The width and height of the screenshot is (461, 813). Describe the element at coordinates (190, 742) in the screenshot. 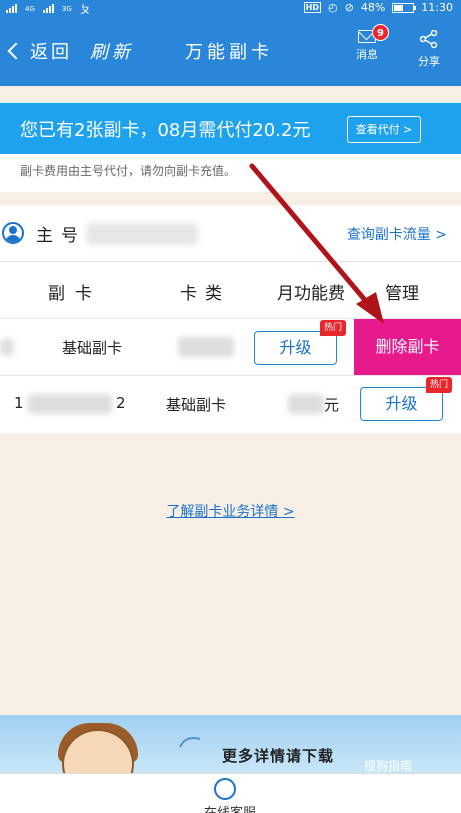

I see `decor-stroke-icon` at that location.